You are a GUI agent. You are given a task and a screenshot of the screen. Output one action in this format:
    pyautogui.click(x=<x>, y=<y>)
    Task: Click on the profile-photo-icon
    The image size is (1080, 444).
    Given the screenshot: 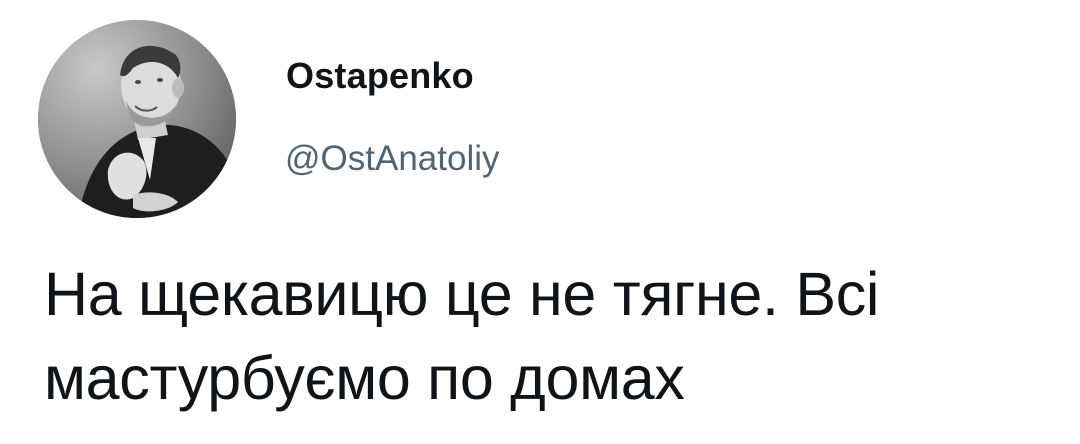 What is the action you would take?
    pyautogui.click(x=137, y=119)
    